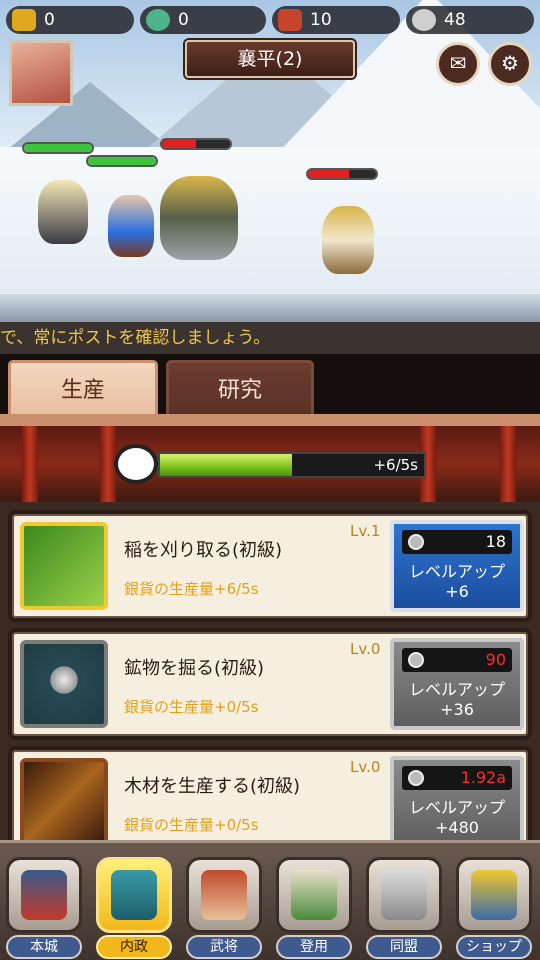 This screenshot has height=960, width=540. I want to click on gear-icon: ⚙, so click(510, 63).